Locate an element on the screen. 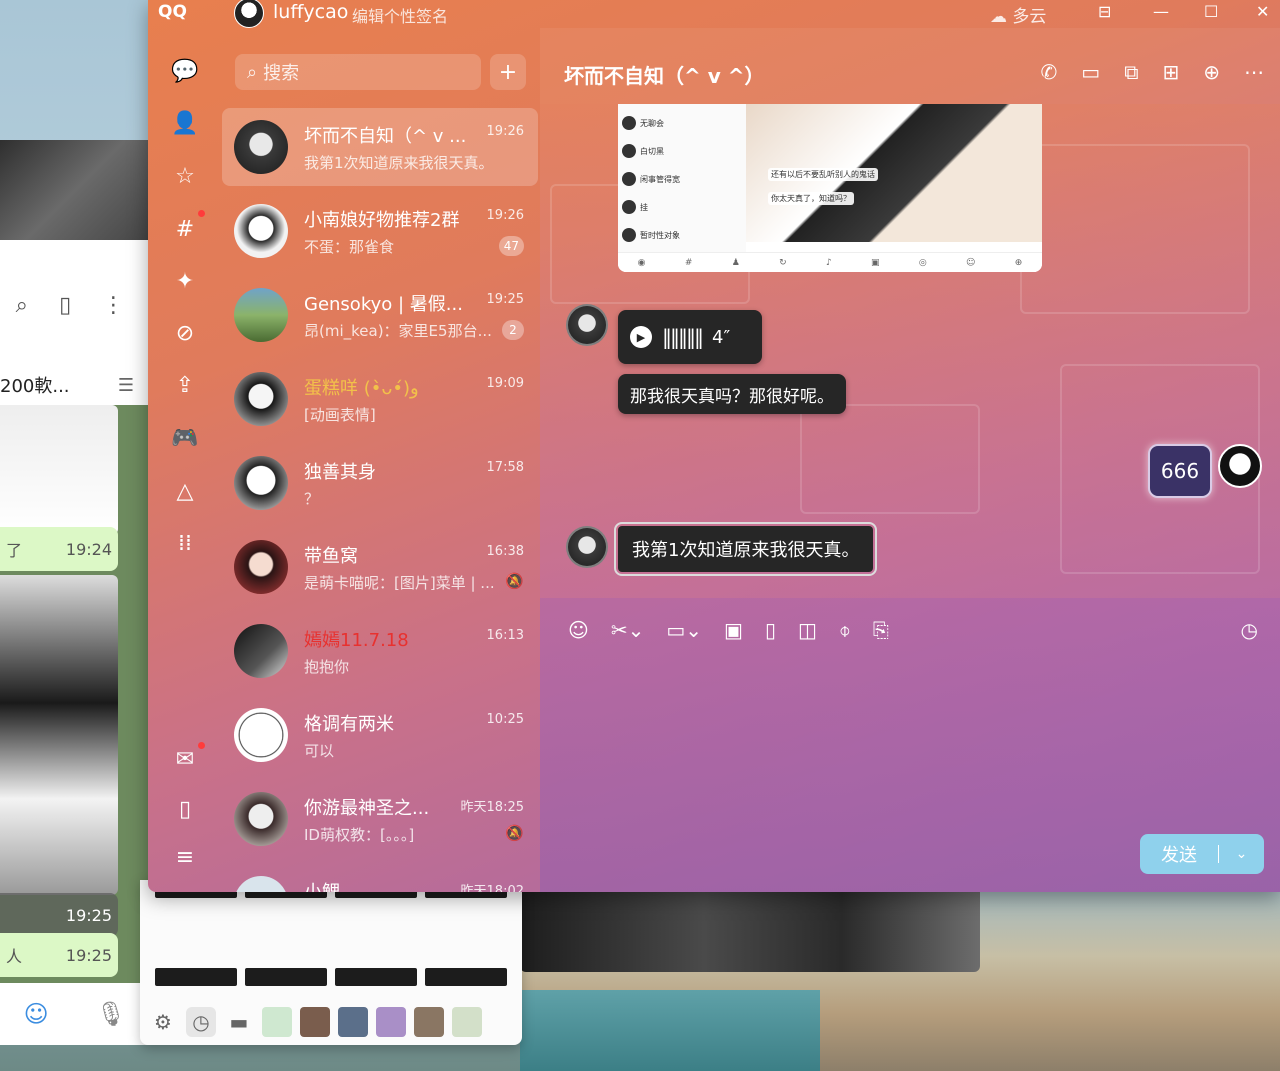 The image size is (1280, 1071). play-icon: ▶ is located at coordinates (641, 337).